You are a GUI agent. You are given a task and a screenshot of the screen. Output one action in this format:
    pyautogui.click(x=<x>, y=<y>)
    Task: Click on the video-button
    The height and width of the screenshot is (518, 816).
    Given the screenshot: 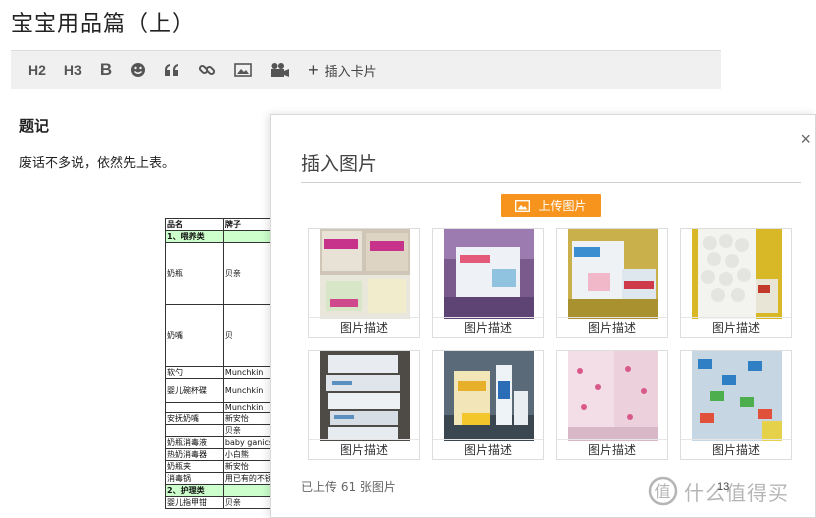 What is the action you would take?
    pyautogui.click(x=280, y=70)
    